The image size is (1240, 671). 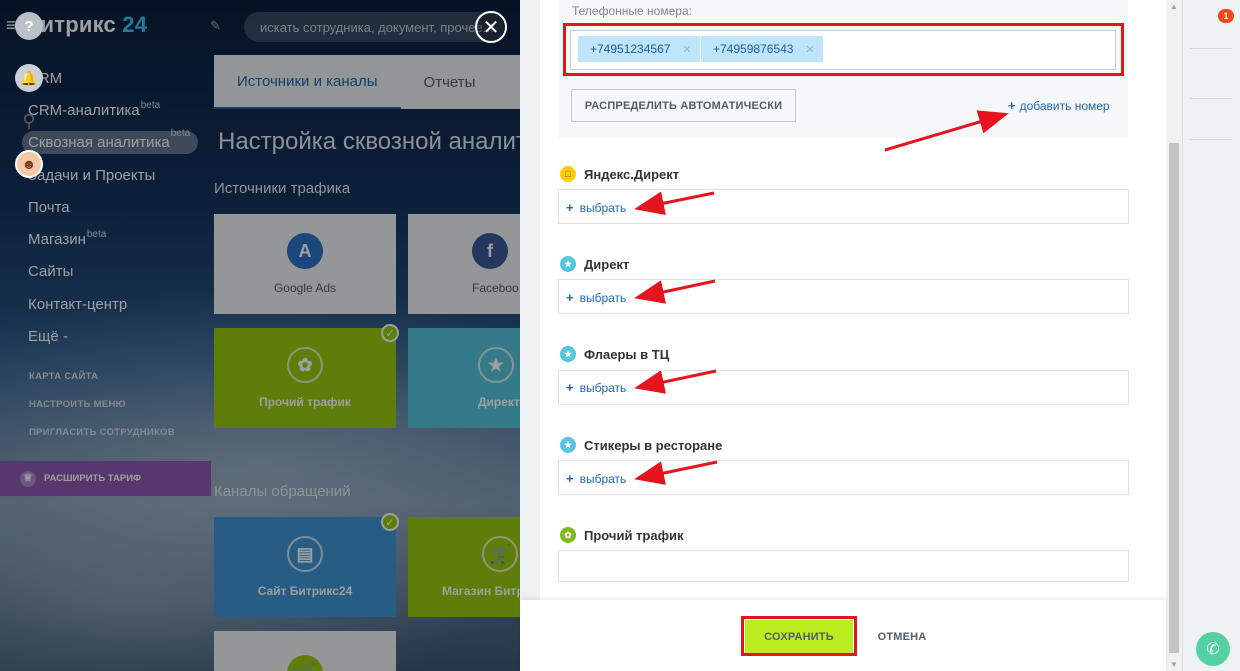 What do you see at coordinates (1064, 106) in the screenshot?
I see `add-number-label: добавить номер` at bounding box center [1064, 106].